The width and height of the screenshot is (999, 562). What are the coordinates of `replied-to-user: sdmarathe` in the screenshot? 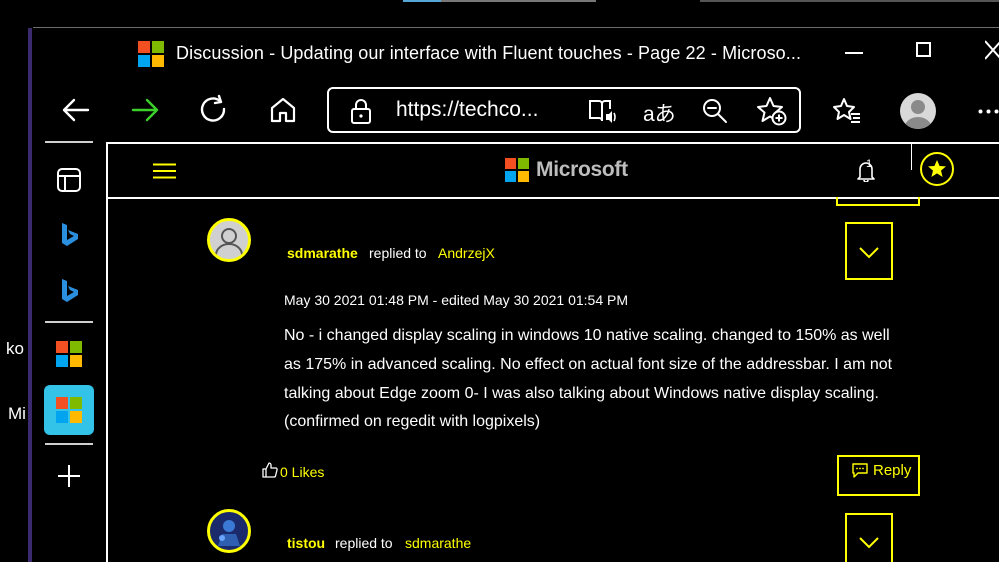 It's located at (438, 543).